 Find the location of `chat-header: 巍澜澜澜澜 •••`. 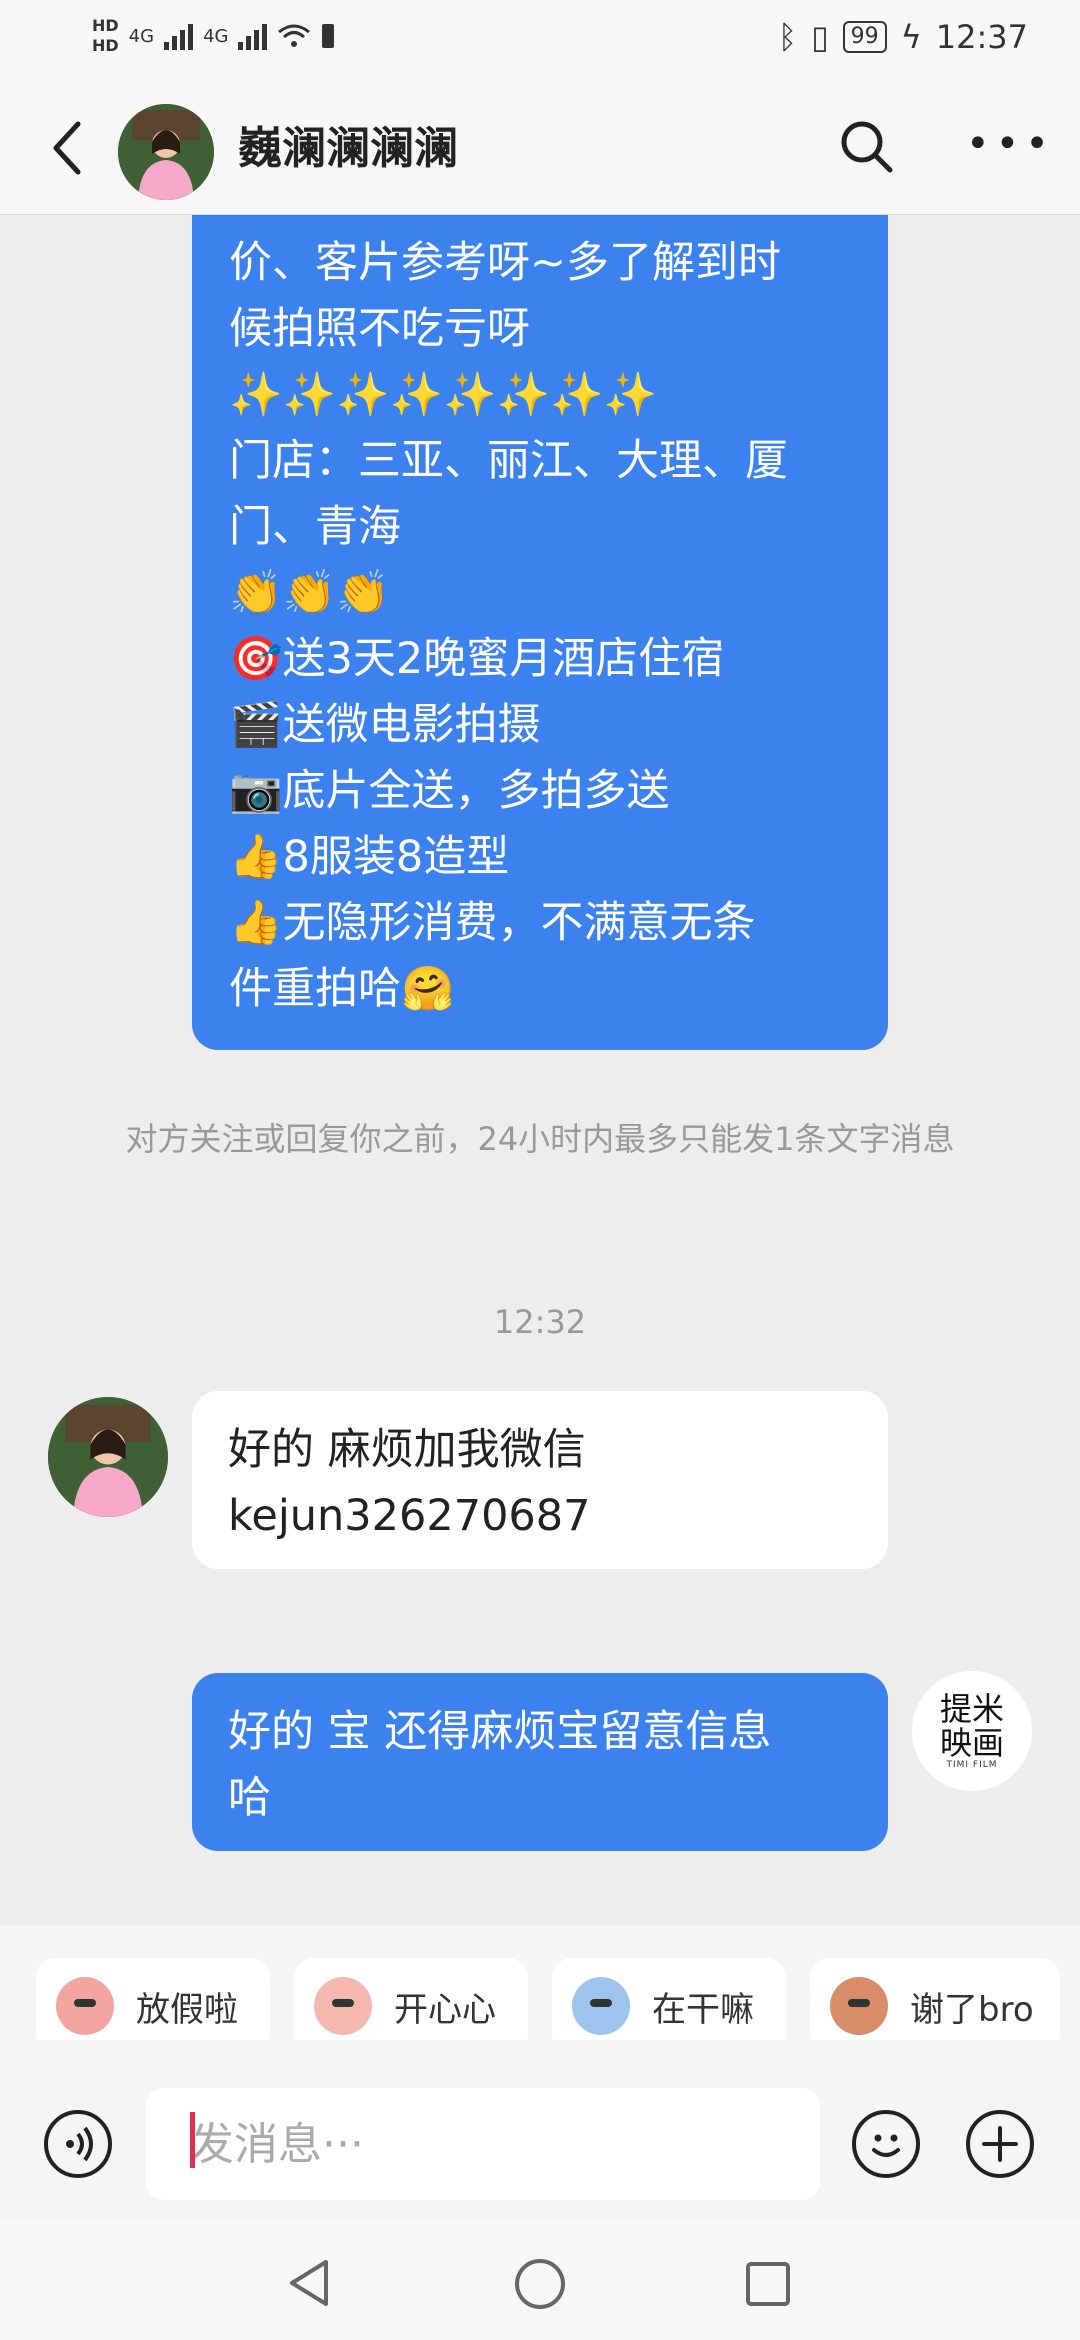

chat-header: 巍澜澜澜澜 ••• is located at coordinates (540, 150).